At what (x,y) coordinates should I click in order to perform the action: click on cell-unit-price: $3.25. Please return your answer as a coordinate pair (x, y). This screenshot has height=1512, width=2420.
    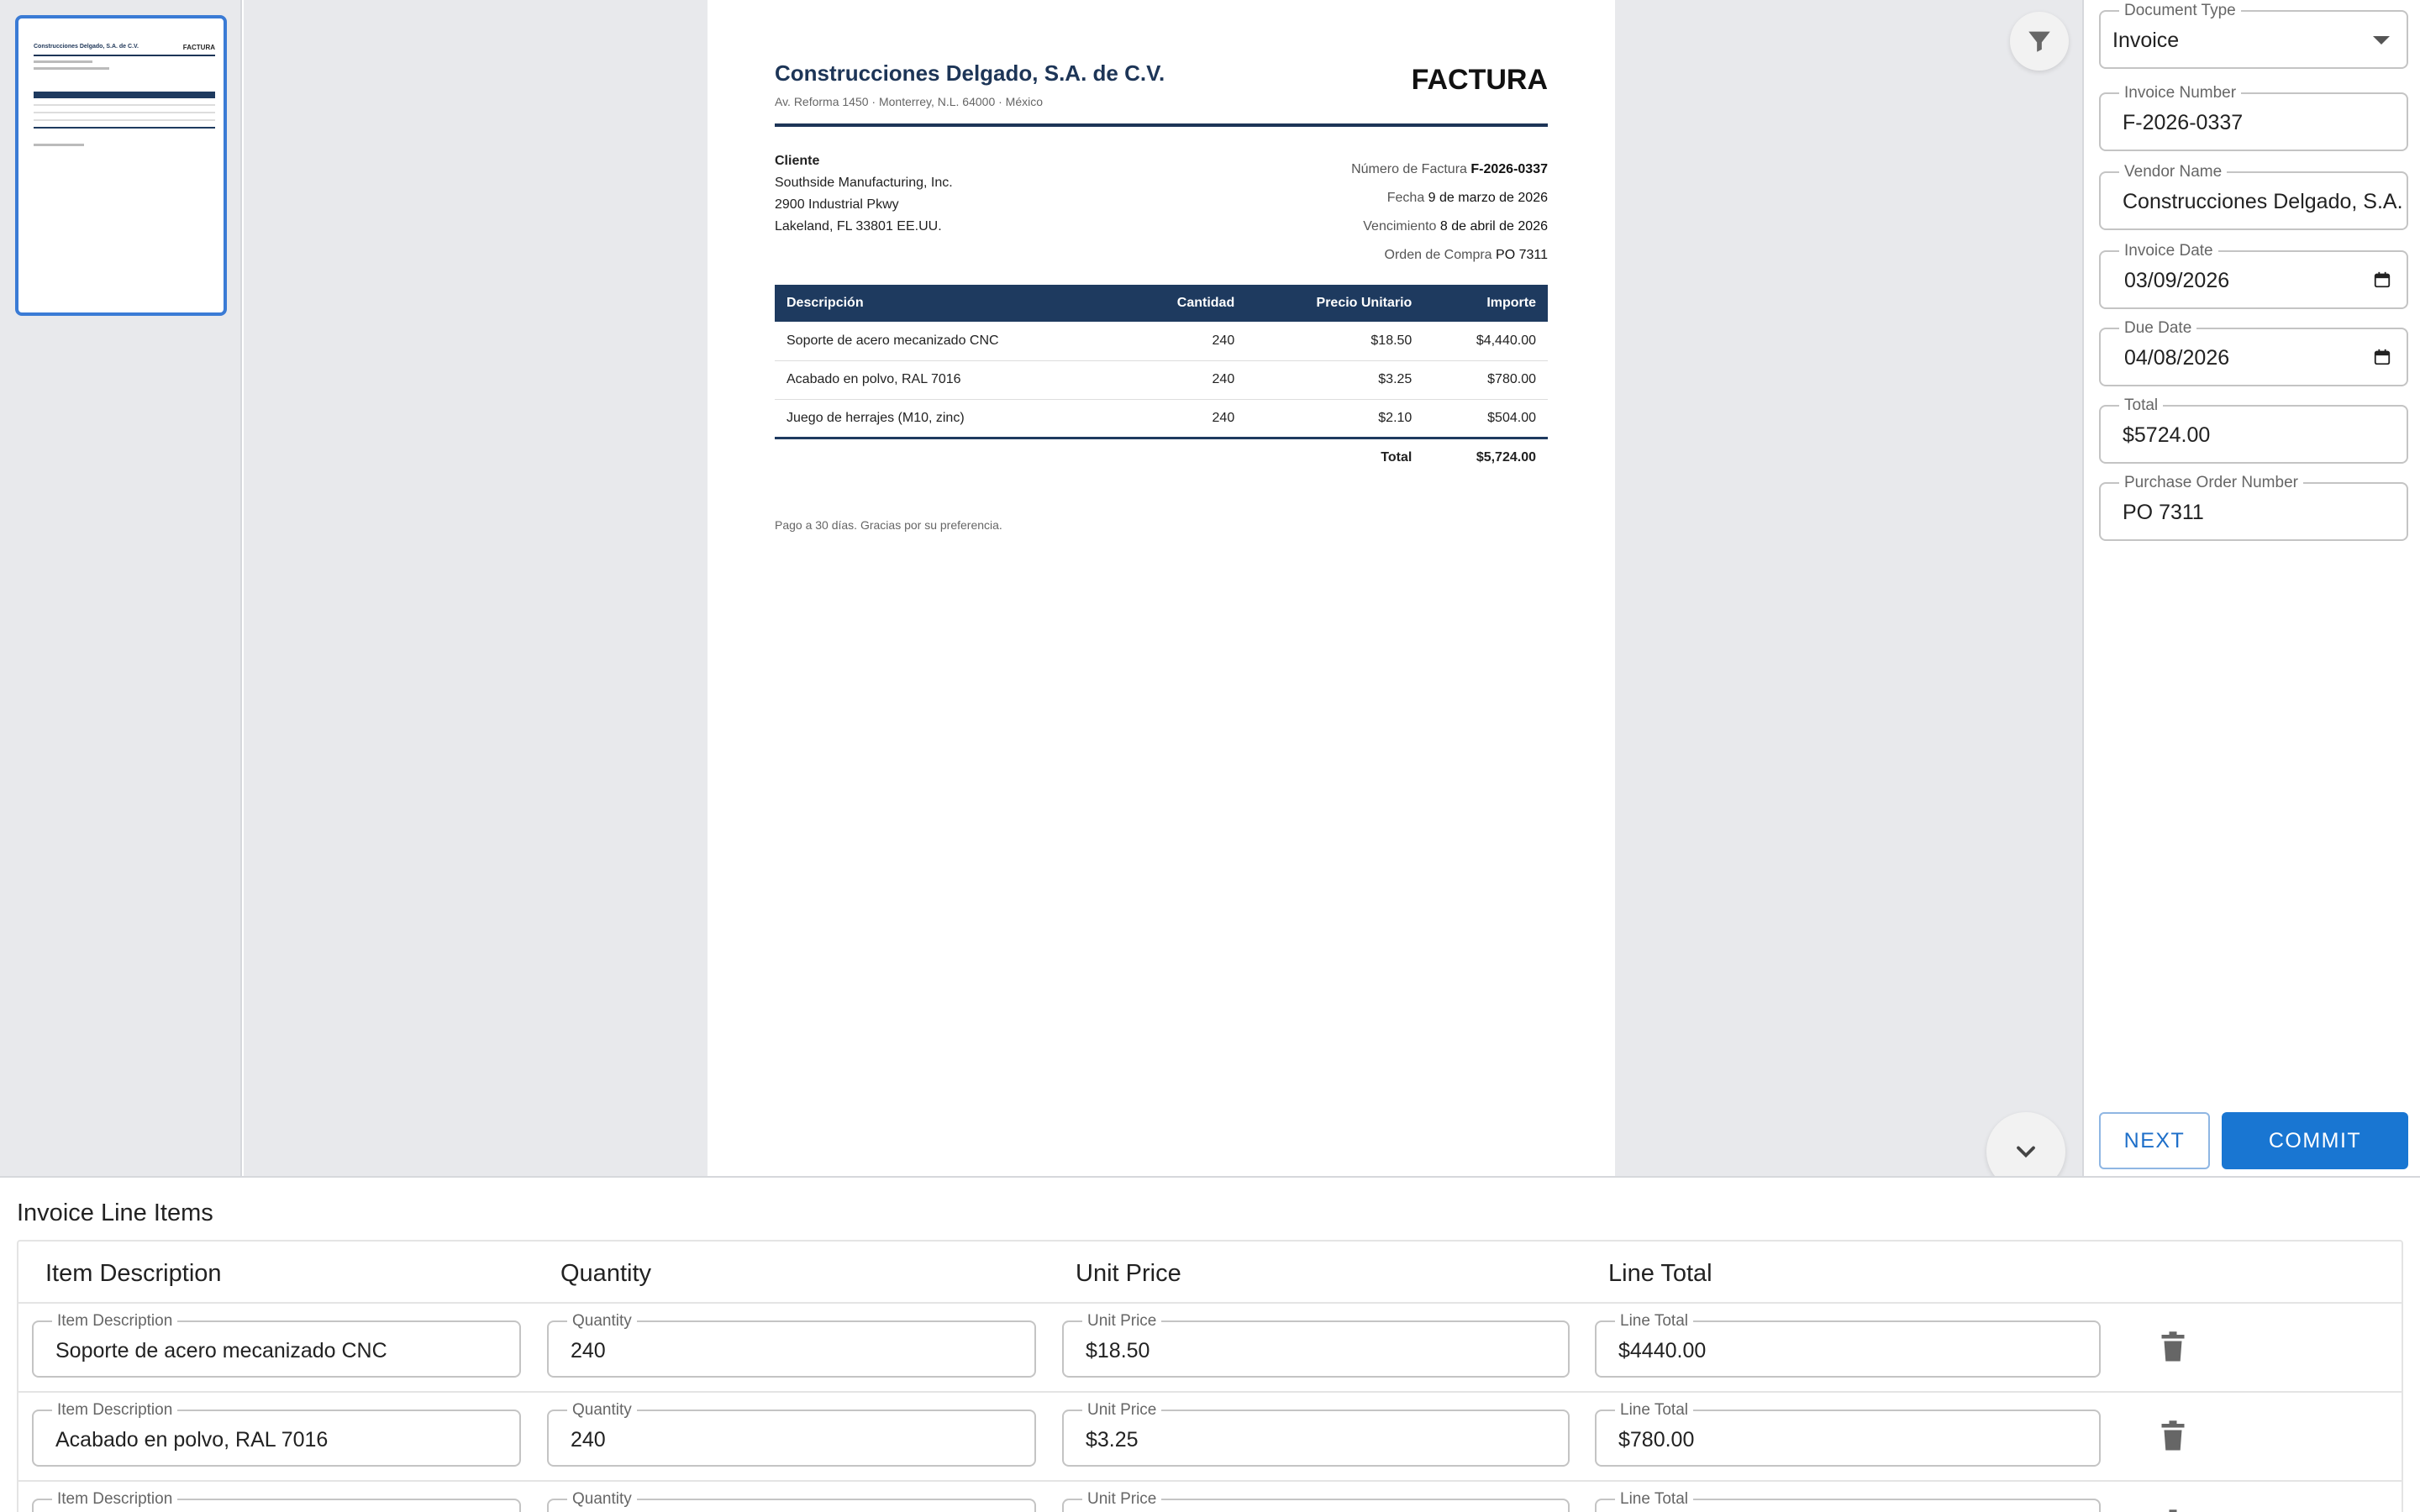
    Looking at the image, I should click on (1335, 380).